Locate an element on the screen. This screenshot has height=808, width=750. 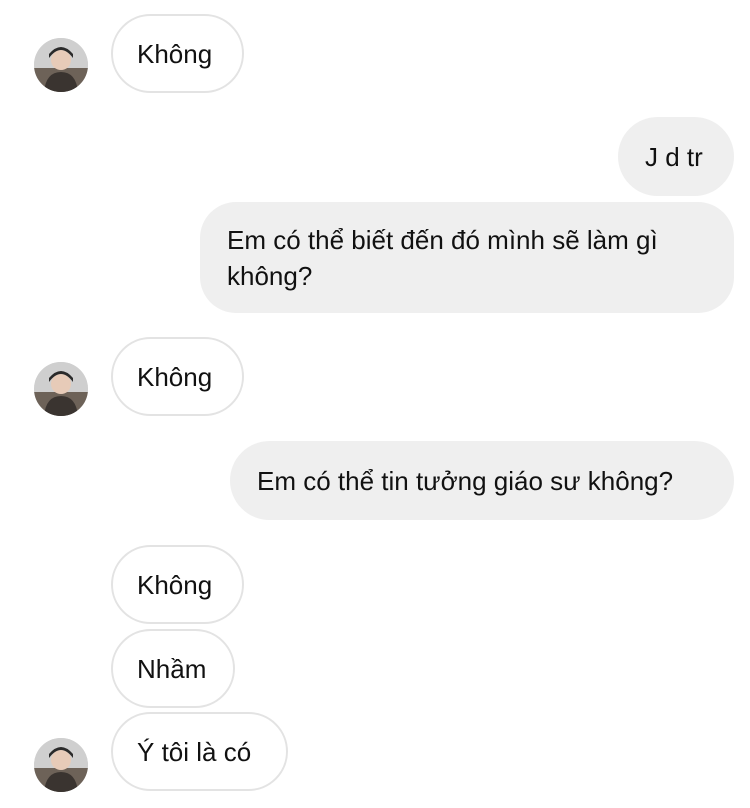
message-text: J d tr is located at coordinates (674, 156).